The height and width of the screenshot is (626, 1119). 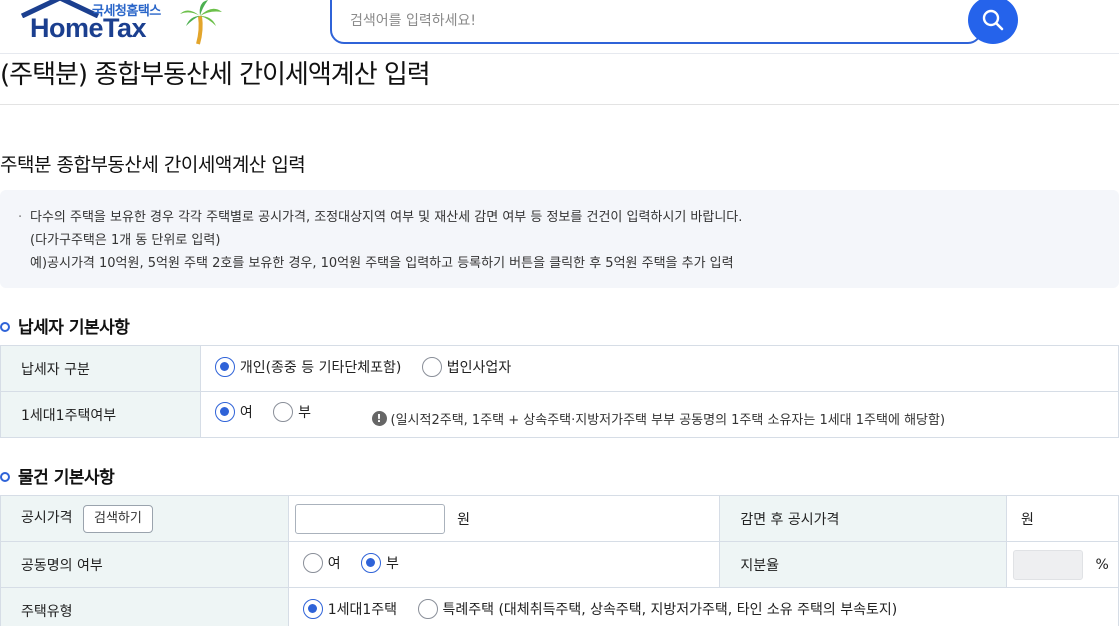 I want to click on reduced-price-cell: 원, so click(x=1062, y=518).